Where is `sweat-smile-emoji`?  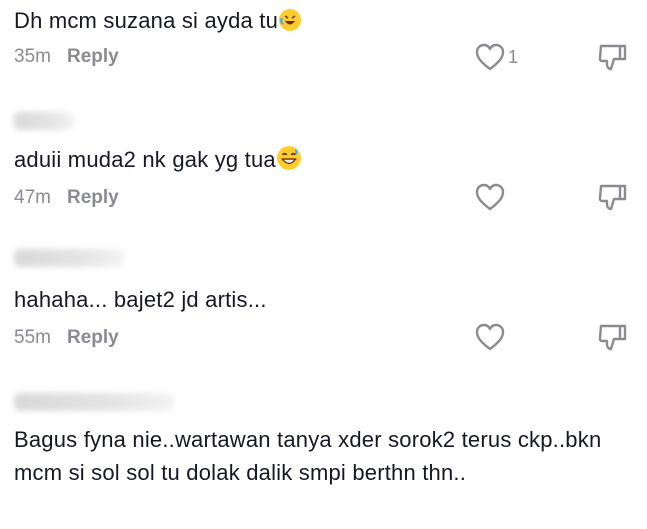 sweat-smile-emoji is located at coordinates (289, 163).